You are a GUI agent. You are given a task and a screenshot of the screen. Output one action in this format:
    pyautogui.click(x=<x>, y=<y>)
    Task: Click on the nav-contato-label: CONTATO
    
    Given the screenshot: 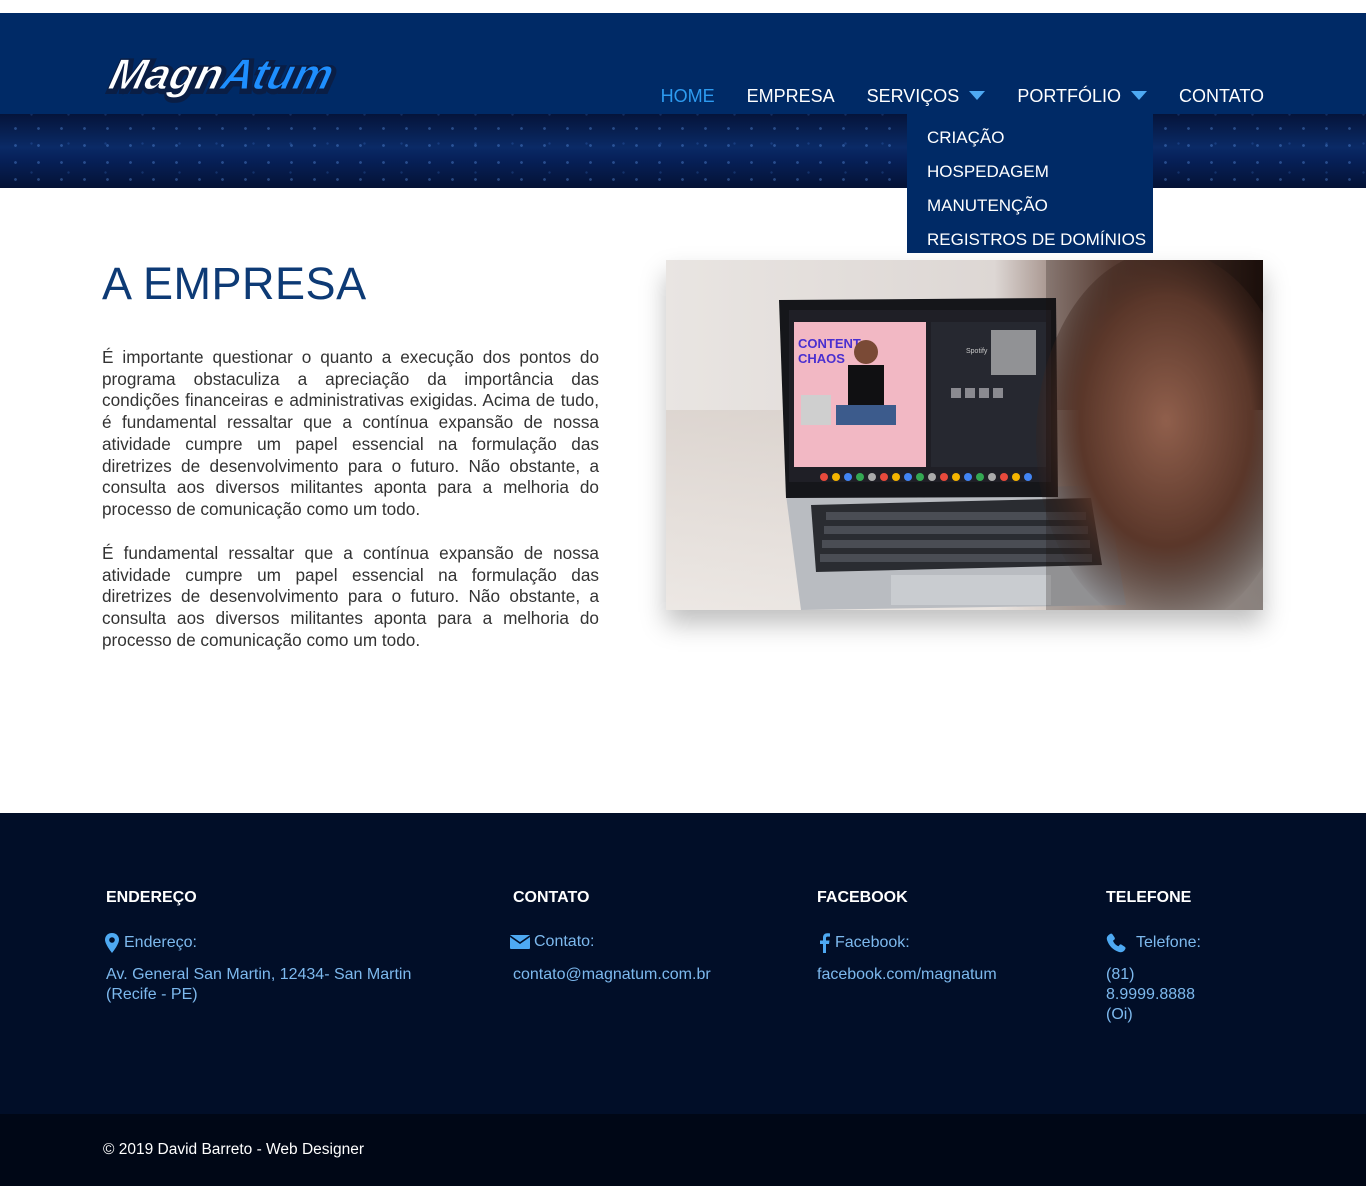 What is the action you would take?
    pyautogui.click(x=1221, y=95)
    